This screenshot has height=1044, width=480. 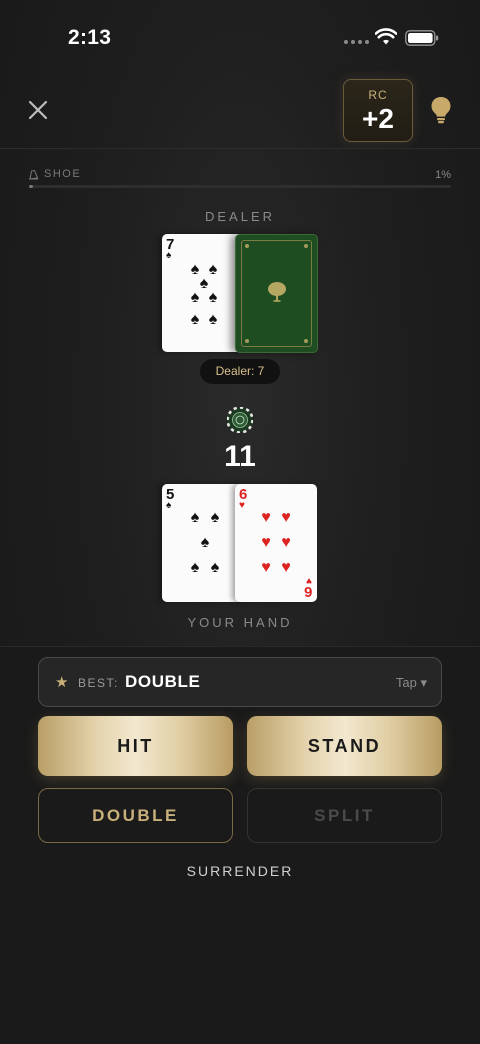 What do you see at coordinates (240, 35) in the screenshot?
I see `status-bar: 2:13` at bounding box center [240, 35].